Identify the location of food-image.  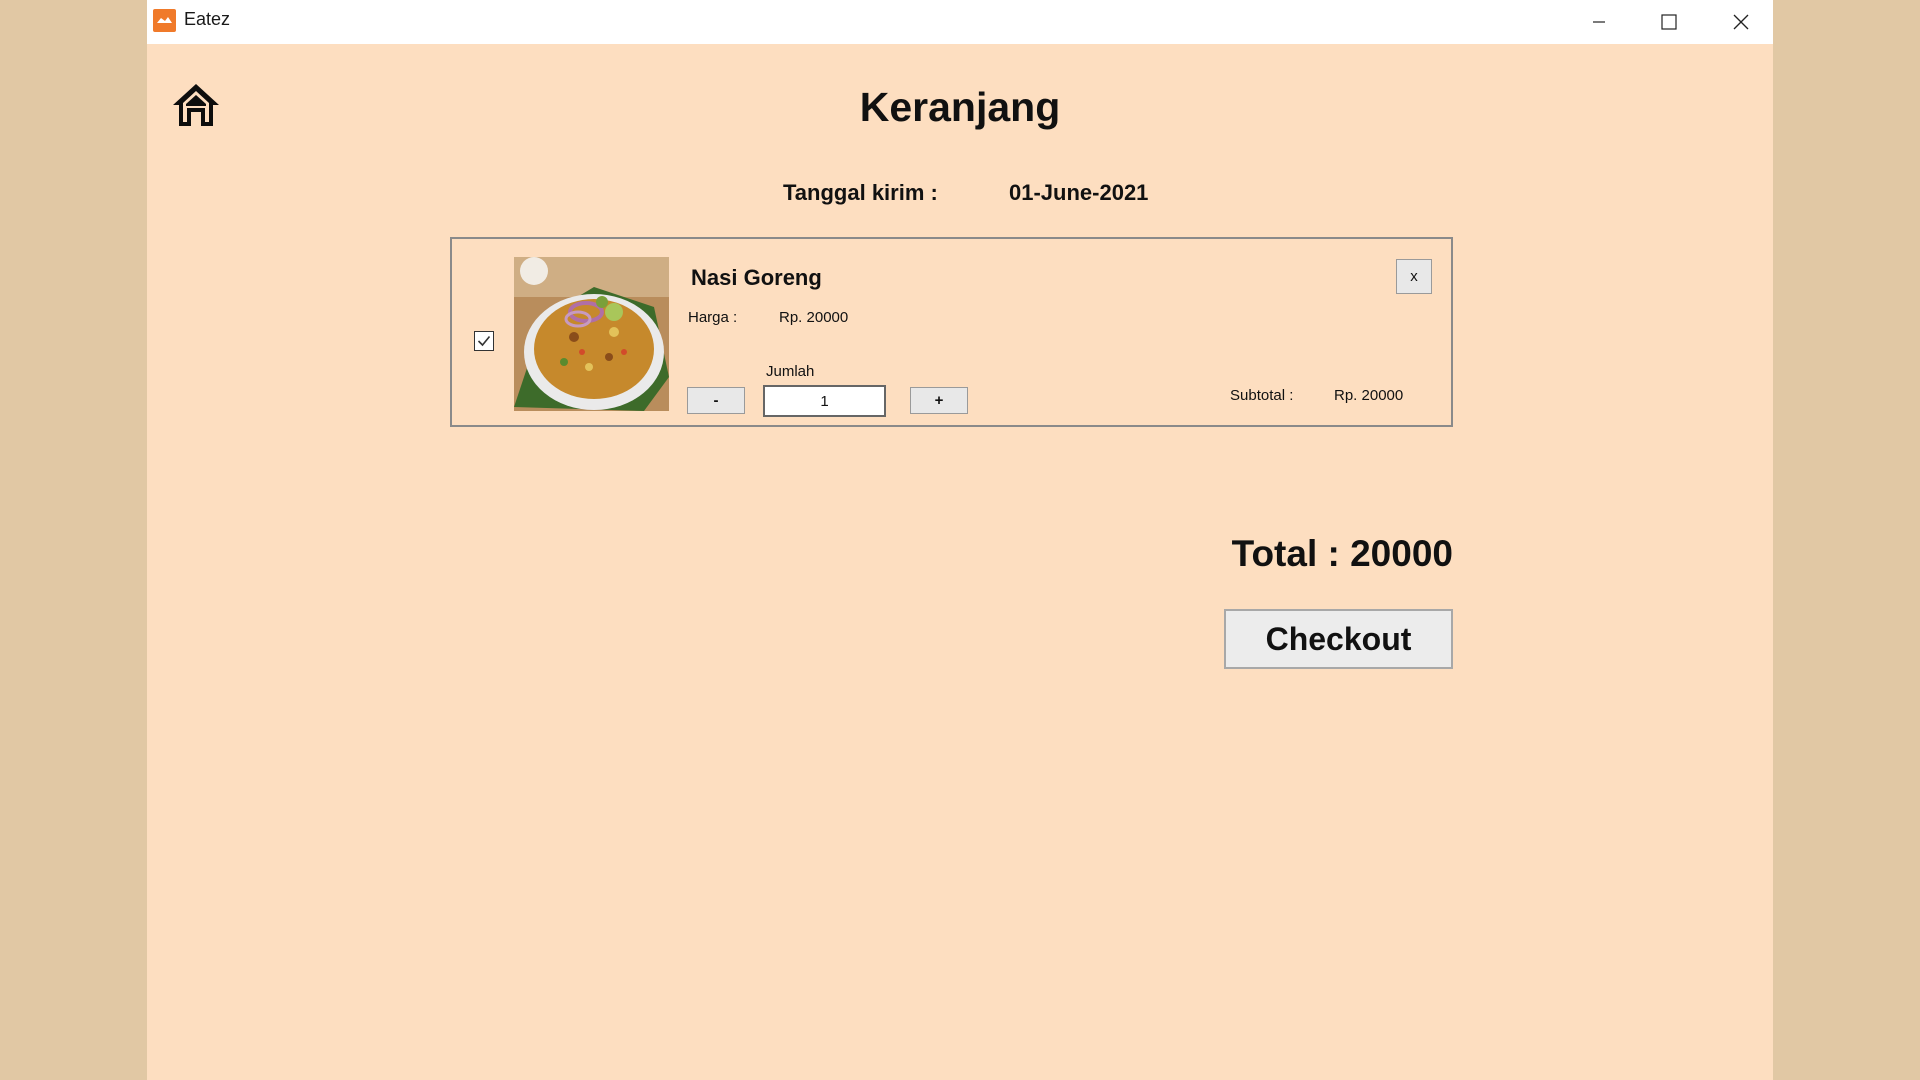
(591, 334).